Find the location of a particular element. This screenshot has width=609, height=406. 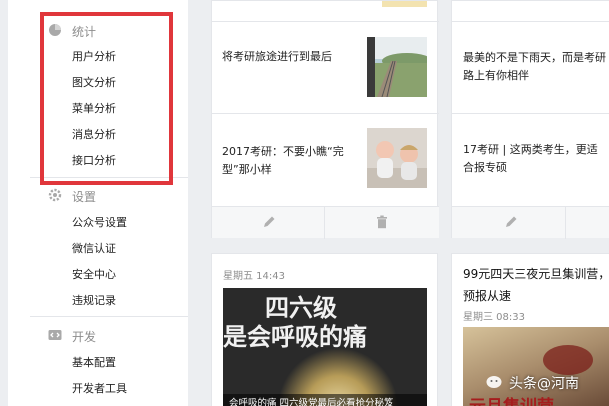

highlight-box is located at coordinates (106, 98).